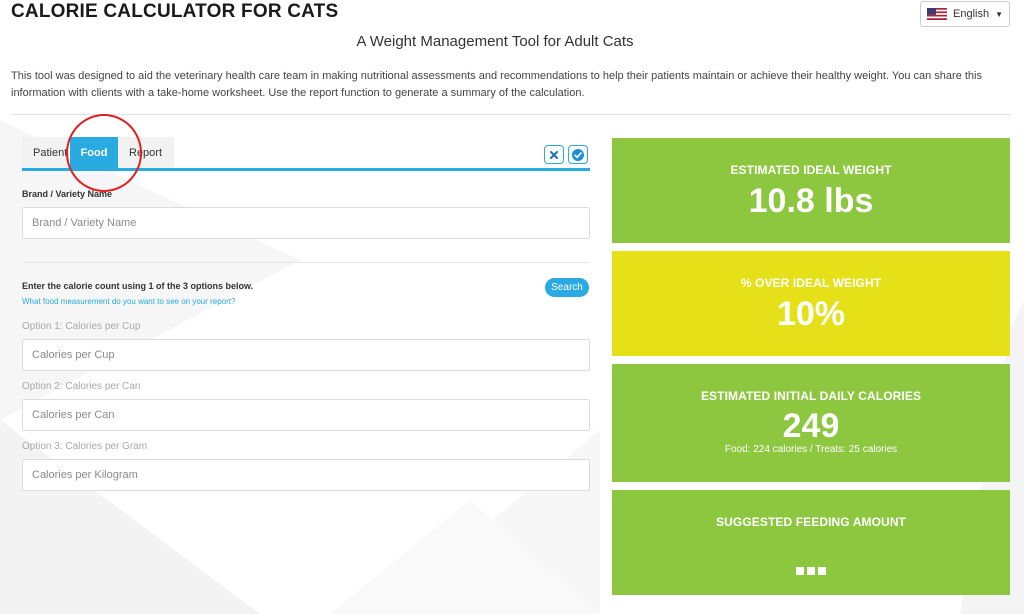 The height and width of the screenshot is (614, 1024). I want to click on option-2-label: Option 2: Calories per Can, so click(81, 386).